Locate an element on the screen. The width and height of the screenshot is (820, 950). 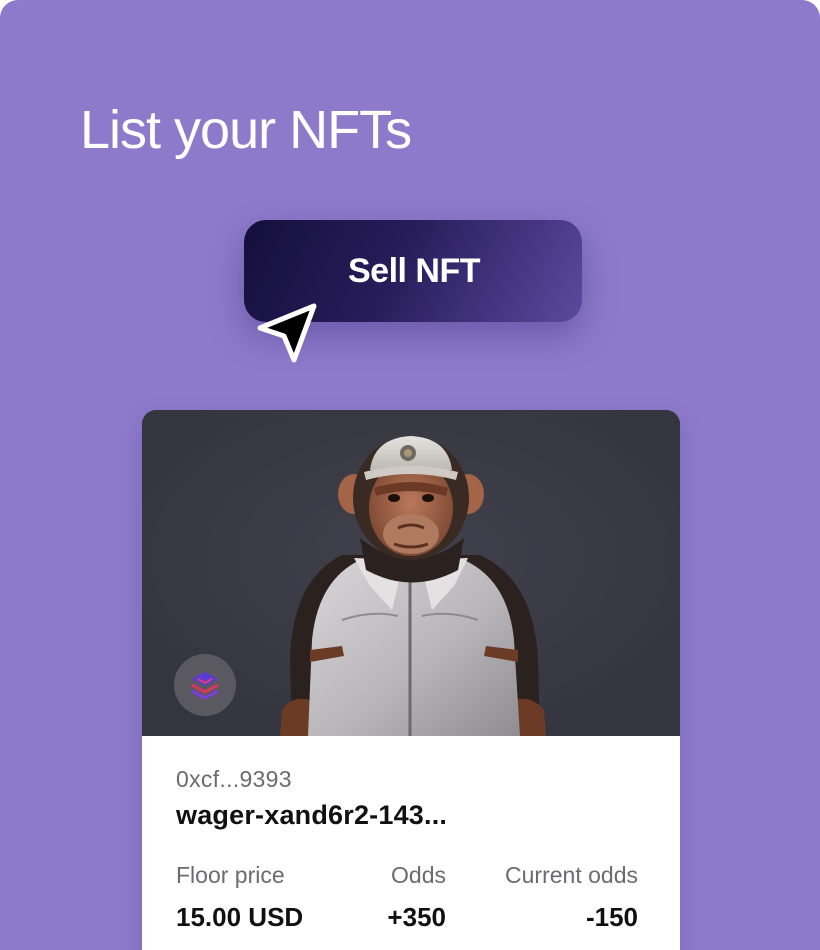
stacked-layers-icon is located at coordinates (205, 686).